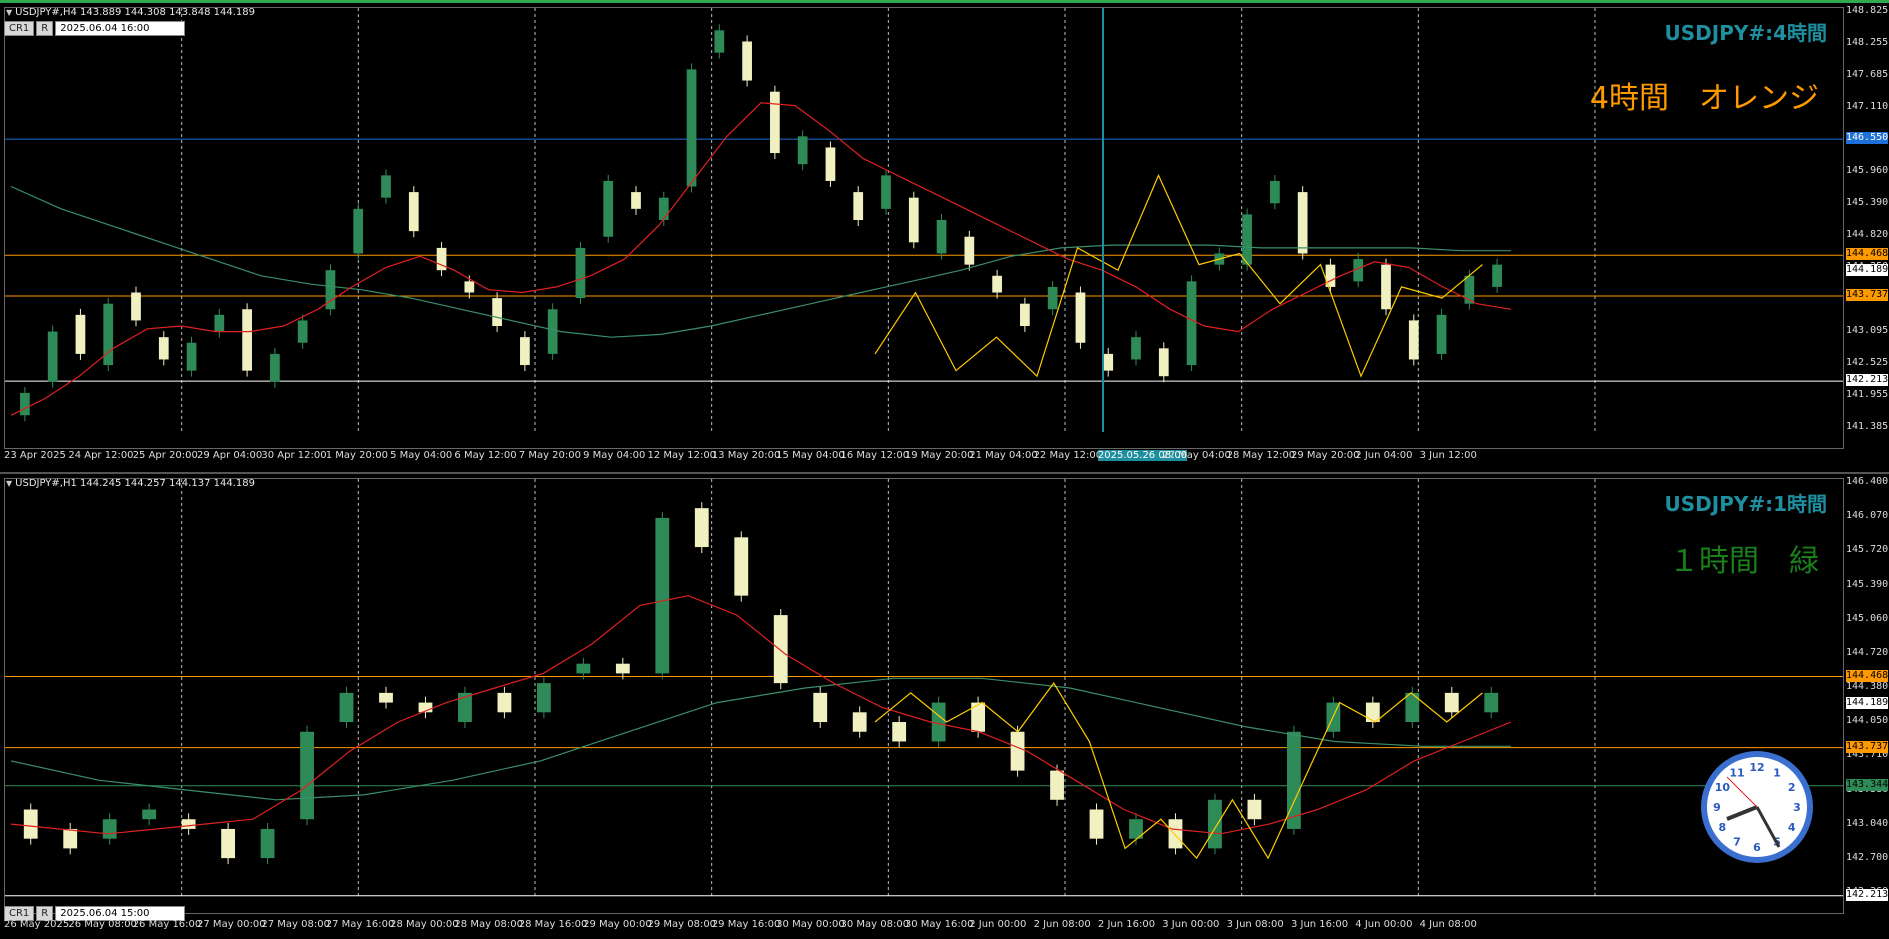  What do you see at coordinates (998, 924) in the screenshot?
I see `time-tick-label: 2 Jun 00:00` at bounding box center [998, 924].